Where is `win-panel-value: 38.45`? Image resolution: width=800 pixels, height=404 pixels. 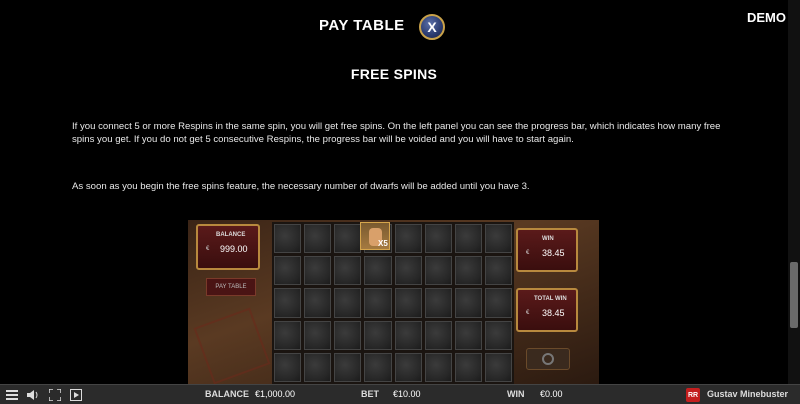 win-panel-value: 38.45 is located at coordinates (553, 253).